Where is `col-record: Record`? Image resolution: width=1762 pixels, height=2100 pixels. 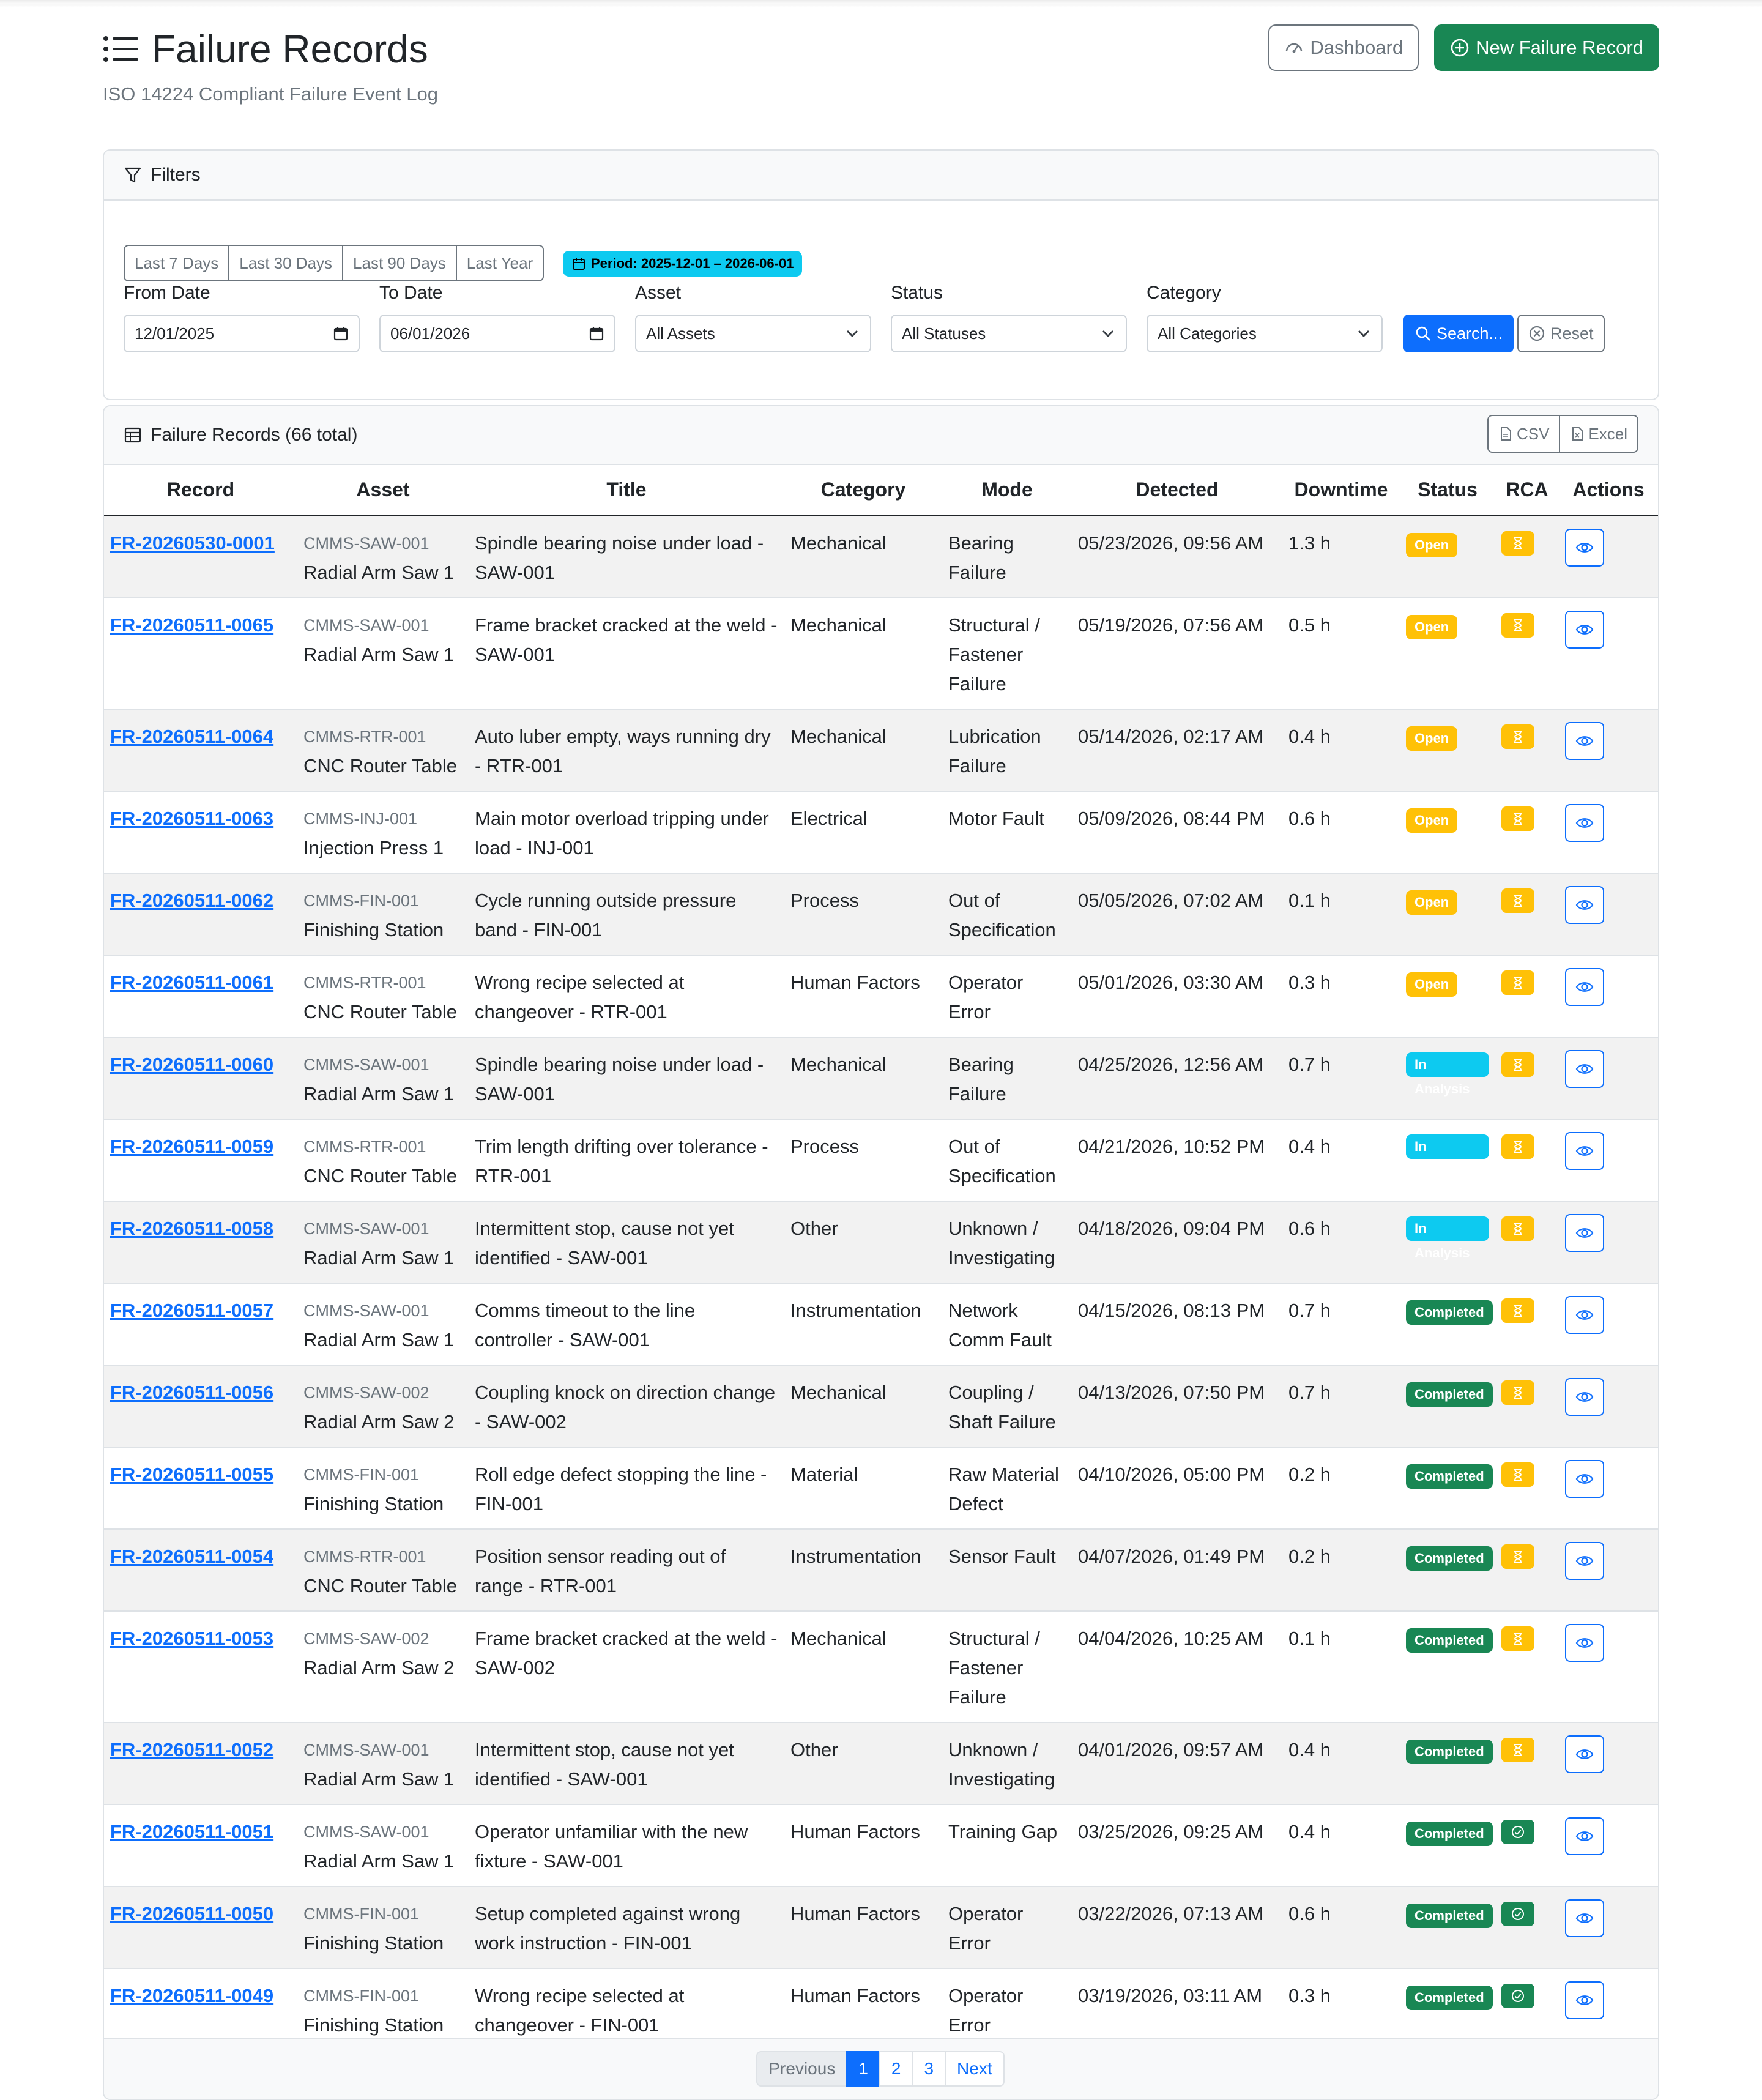 col-record: Record is located at coordinates (200, 490).